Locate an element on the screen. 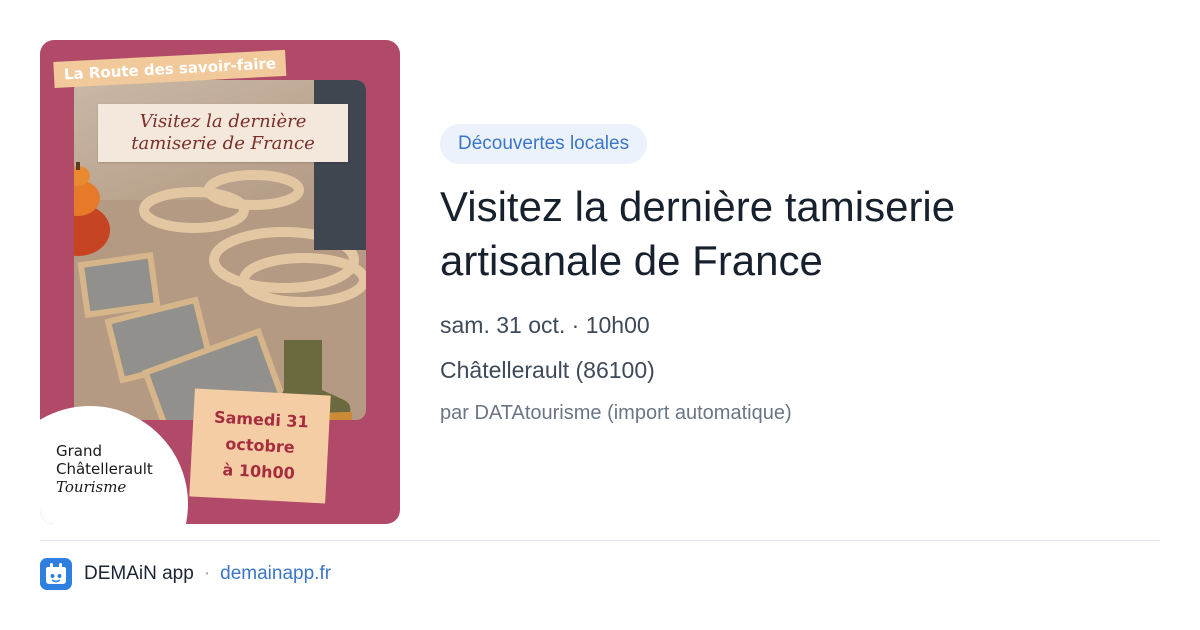 This screenshot has height=630, width=1200. poster-title-card: Visitez la dernière tamiserie de France is located at coordinates (223, 133).